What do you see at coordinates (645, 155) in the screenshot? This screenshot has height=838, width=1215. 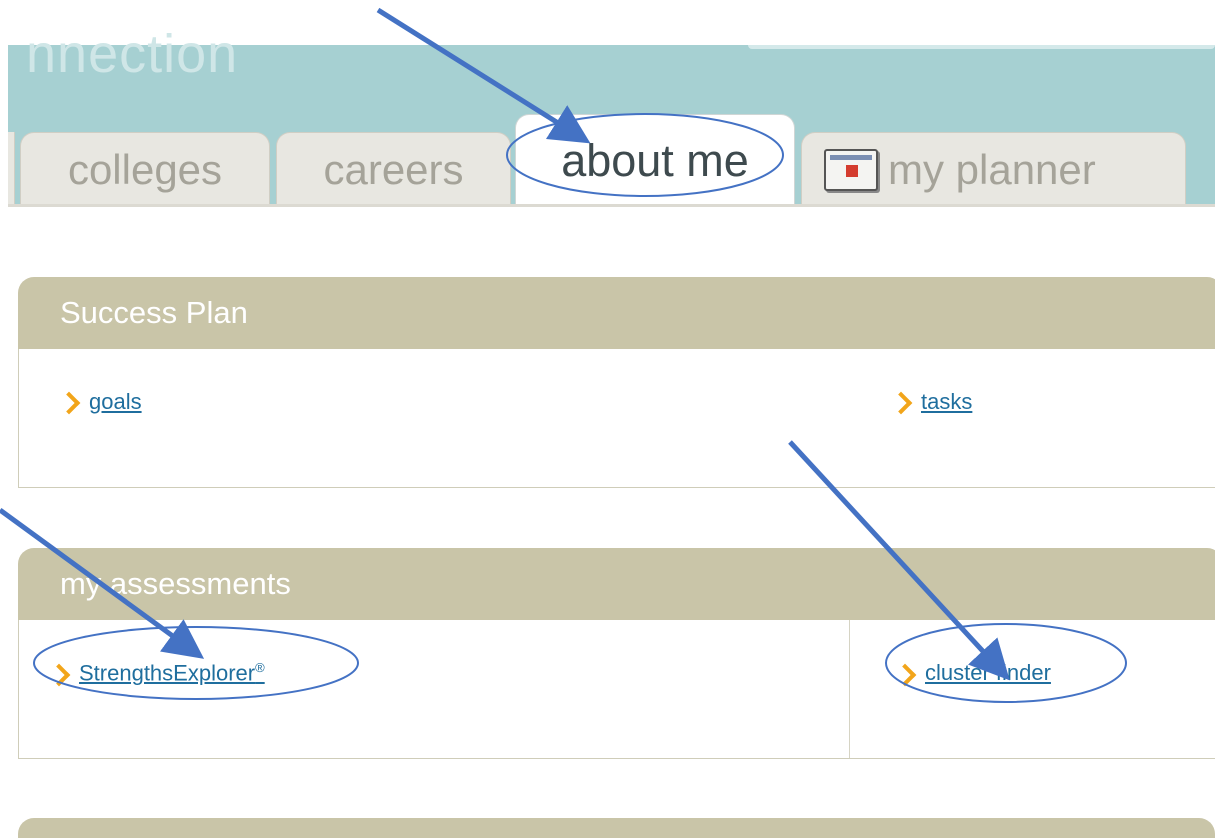 I see `highlight-ellipse-about-me` at bounding box center [645, 155].